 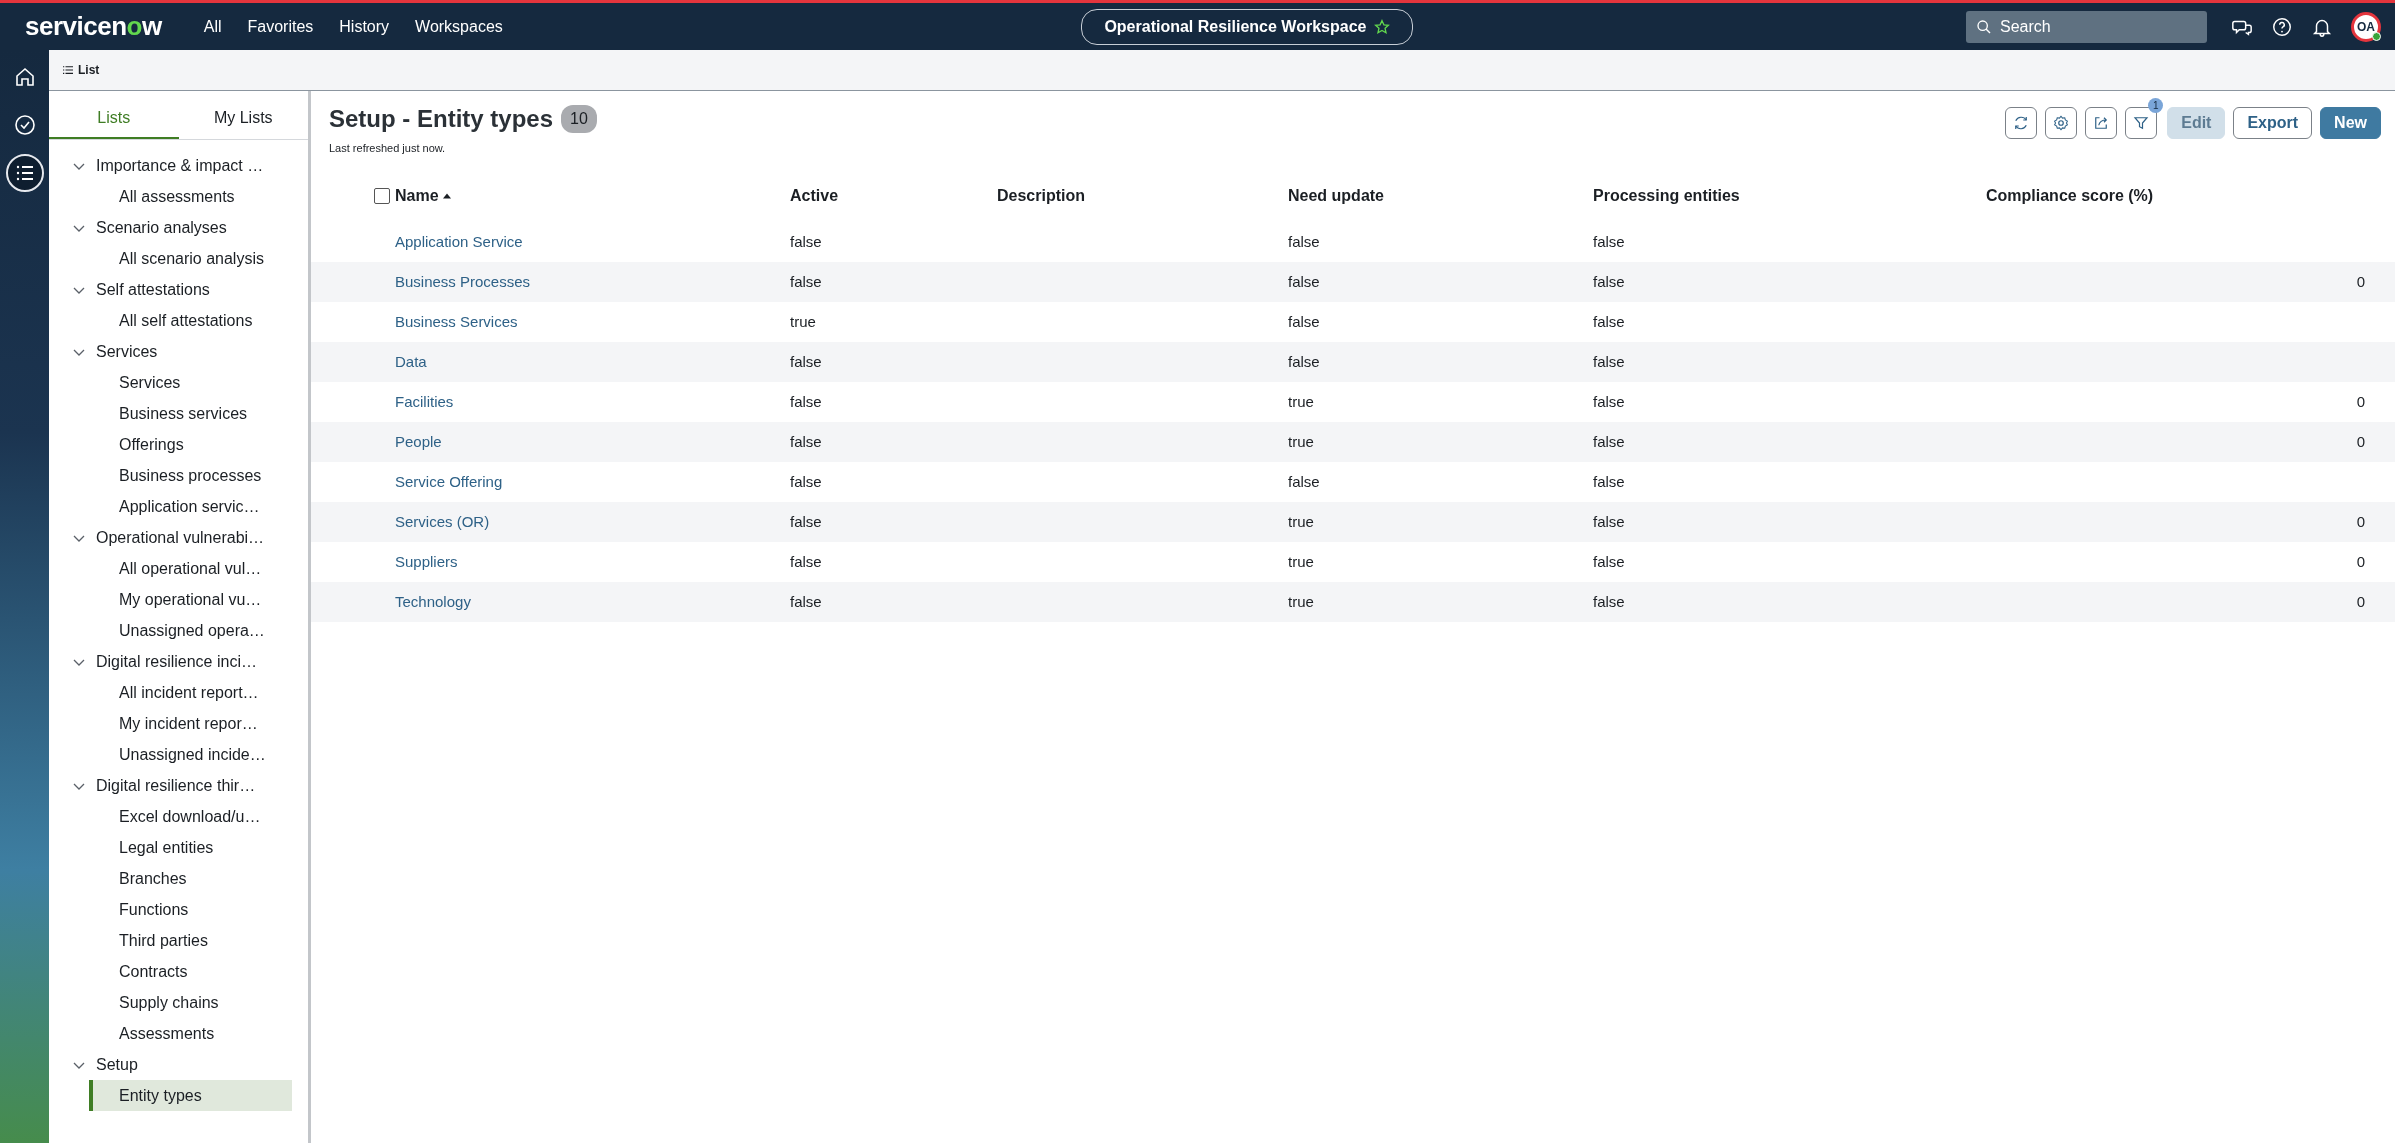 I want to click on record-link: Facilities, so click(x=424, y=402).